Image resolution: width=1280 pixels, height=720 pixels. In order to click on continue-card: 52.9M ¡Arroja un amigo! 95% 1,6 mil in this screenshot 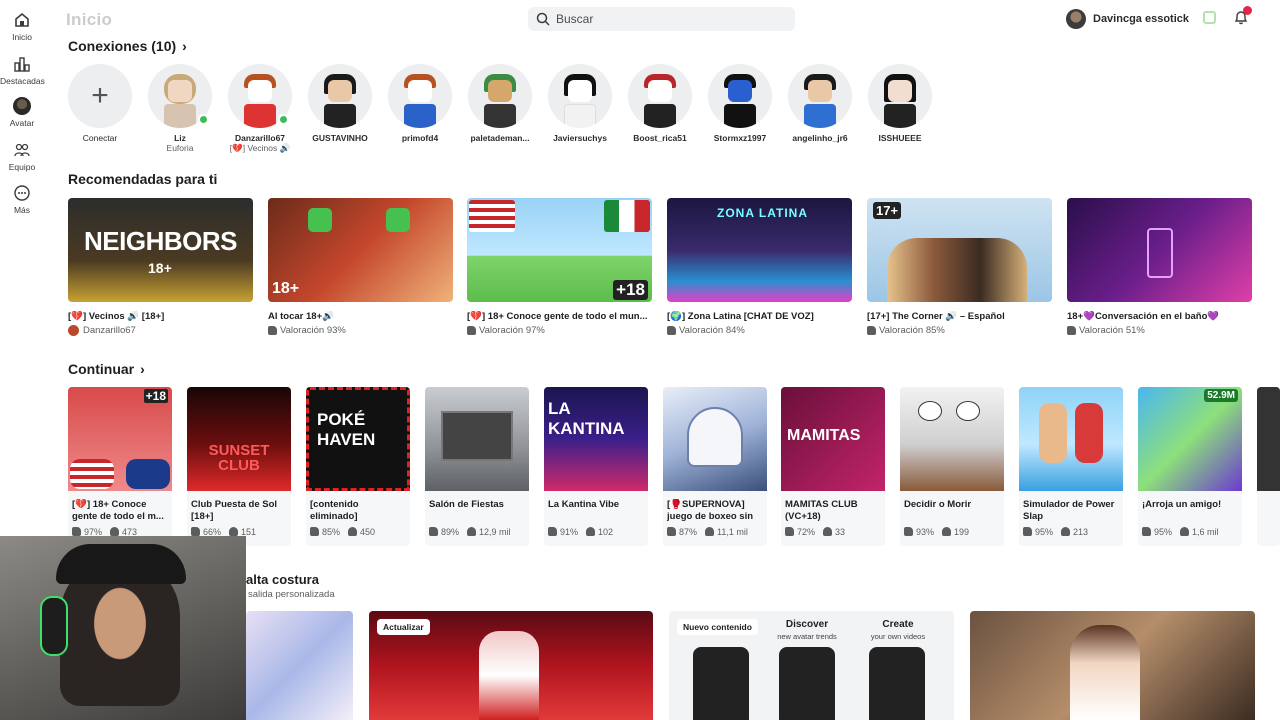, I will do `click(1190, 466)`.